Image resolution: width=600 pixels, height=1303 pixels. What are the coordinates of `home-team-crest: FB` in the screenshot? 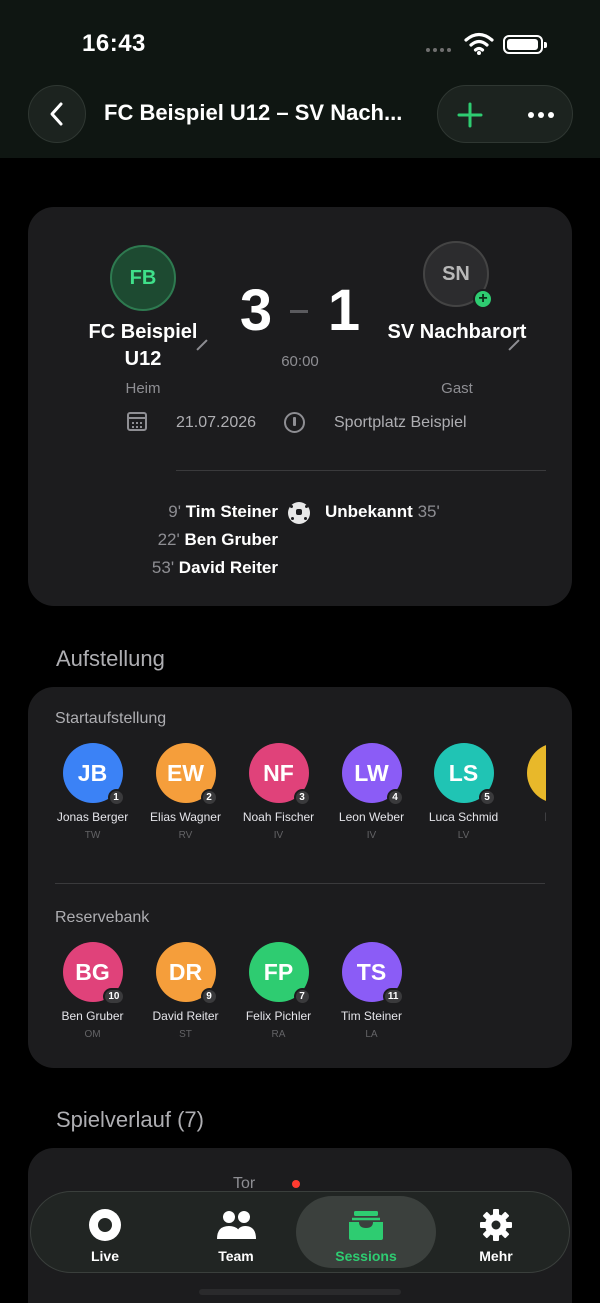 It's located at (143, 278).